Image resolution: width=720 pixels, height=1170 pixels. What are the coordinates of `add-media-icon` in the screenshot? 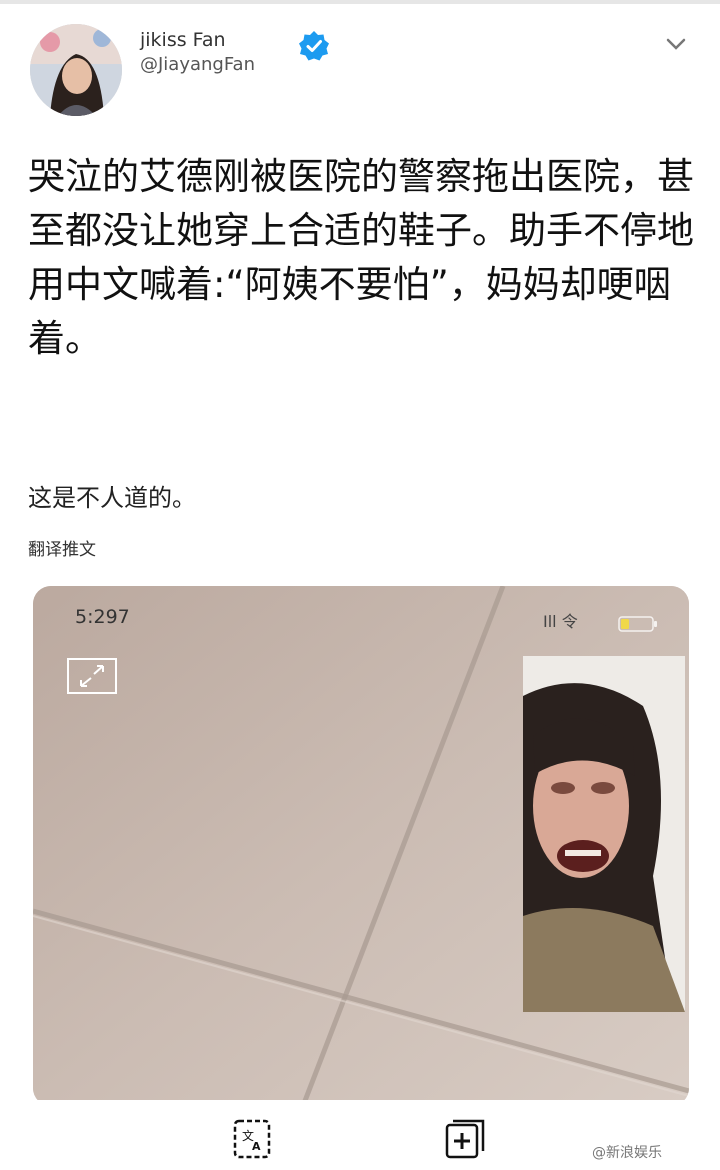 It's located at (465, 1139).